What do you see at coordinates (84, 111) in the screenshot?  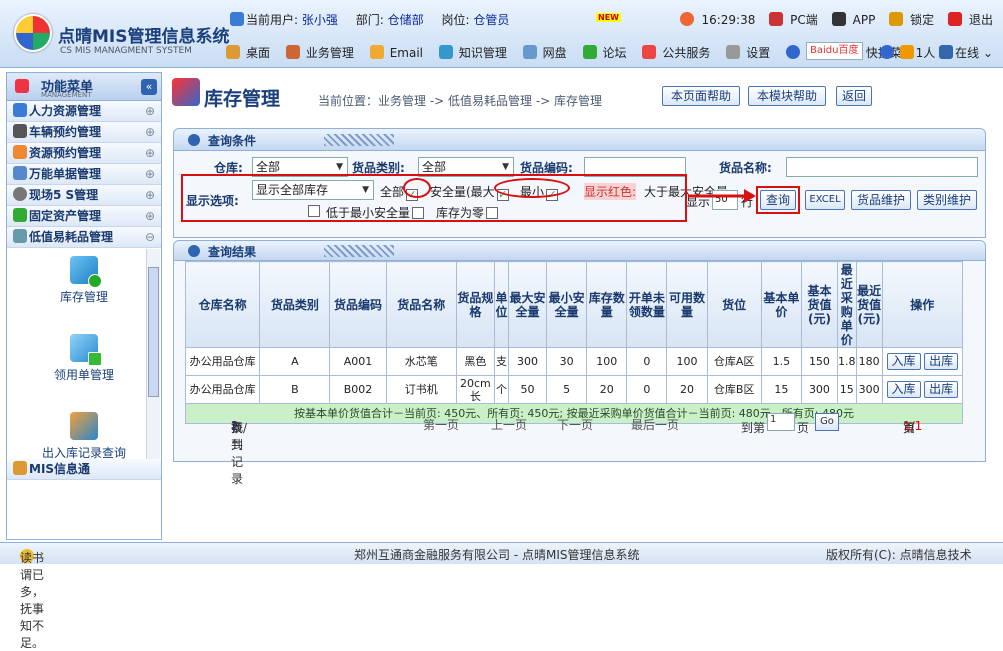 I see `sidebar-item-hr: 人力资源管理 ⊕` at bounding box center [84, 111].